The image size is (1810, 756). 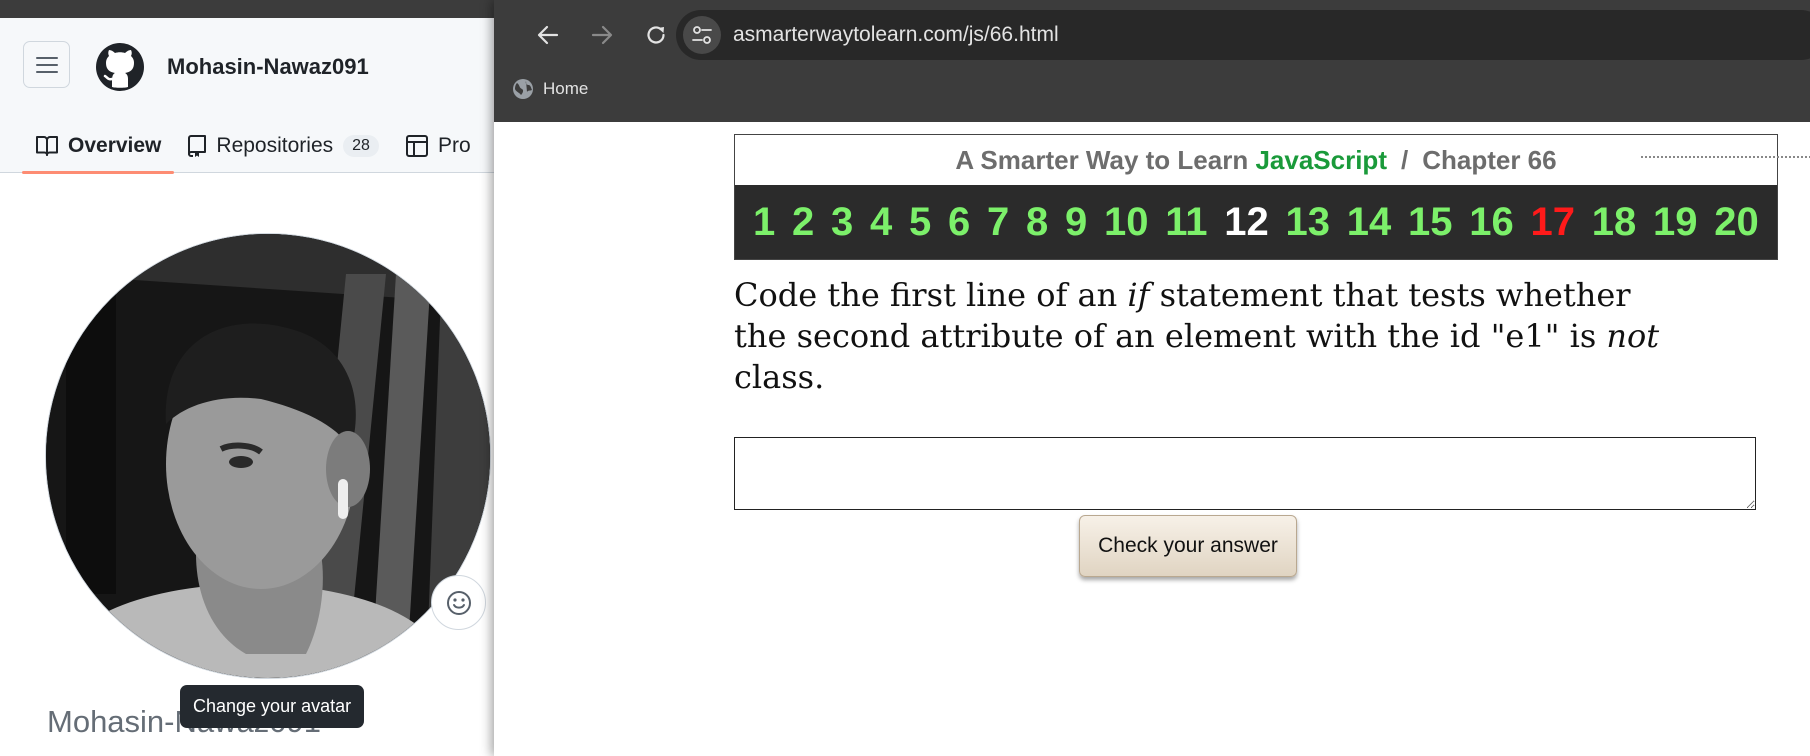 I want to click on forward-button, so click(x=602, y=35).